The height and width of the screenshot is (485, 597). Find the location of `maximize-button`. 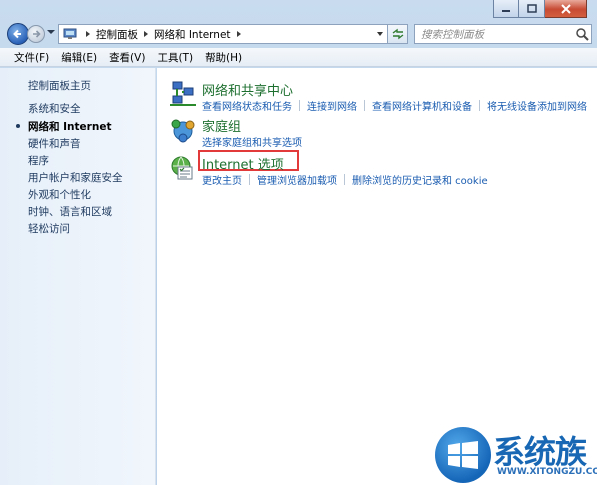

maximize-button is located at coordinates (532, 9).